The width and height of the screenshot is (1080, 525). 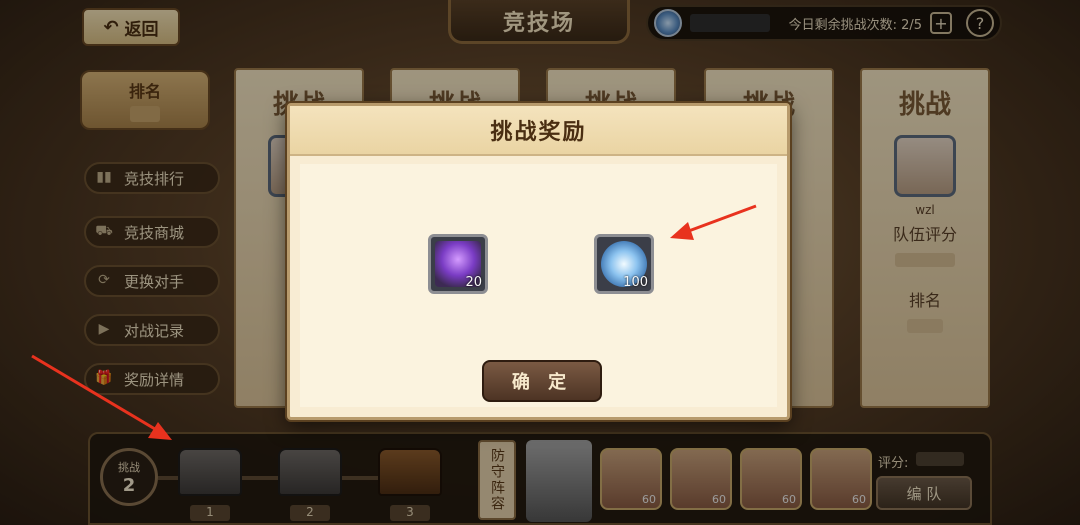 I want to click on dialog-title: 挑战奖励, so click(x=538, y=131).